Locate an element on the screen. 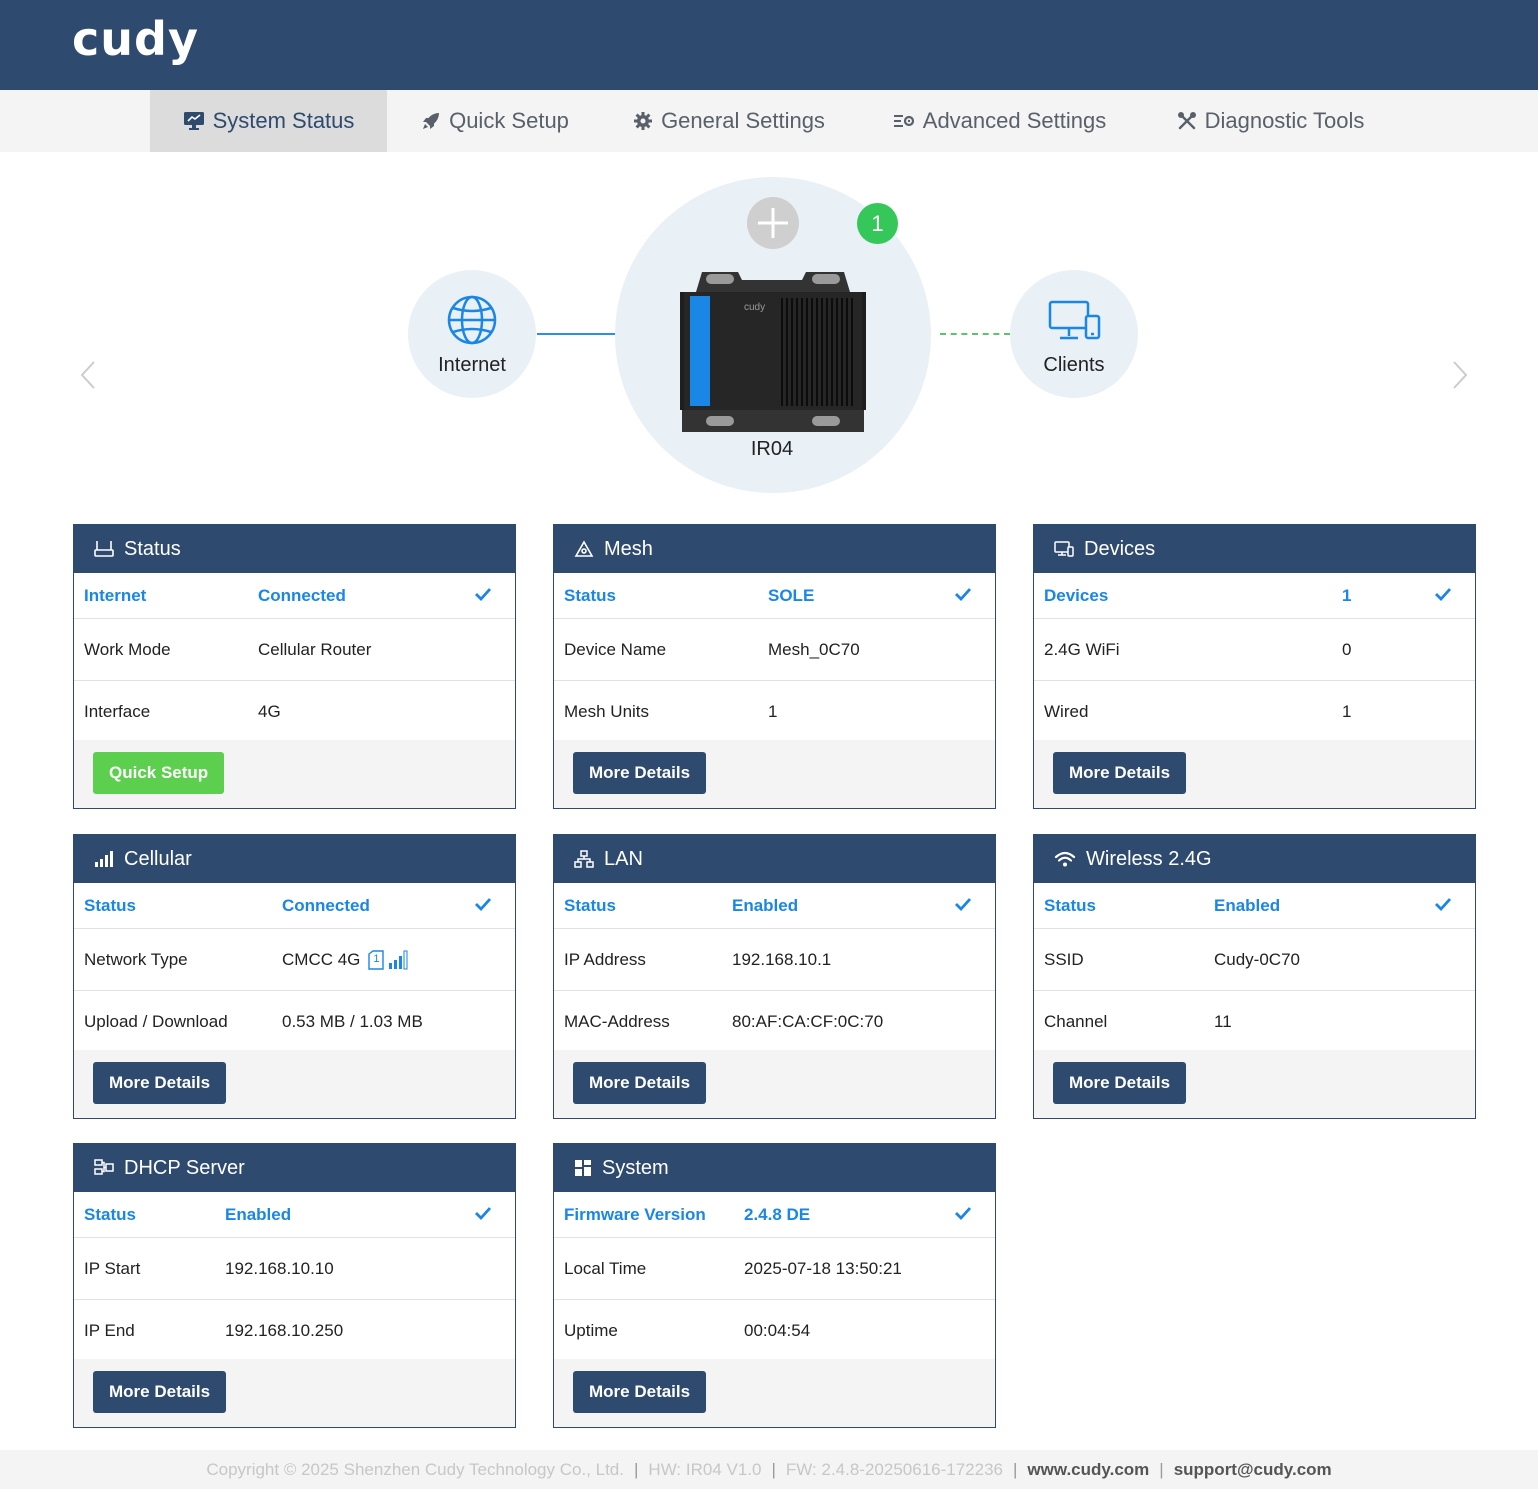  router-device-image: cudy is located at coordinates (773, 354).